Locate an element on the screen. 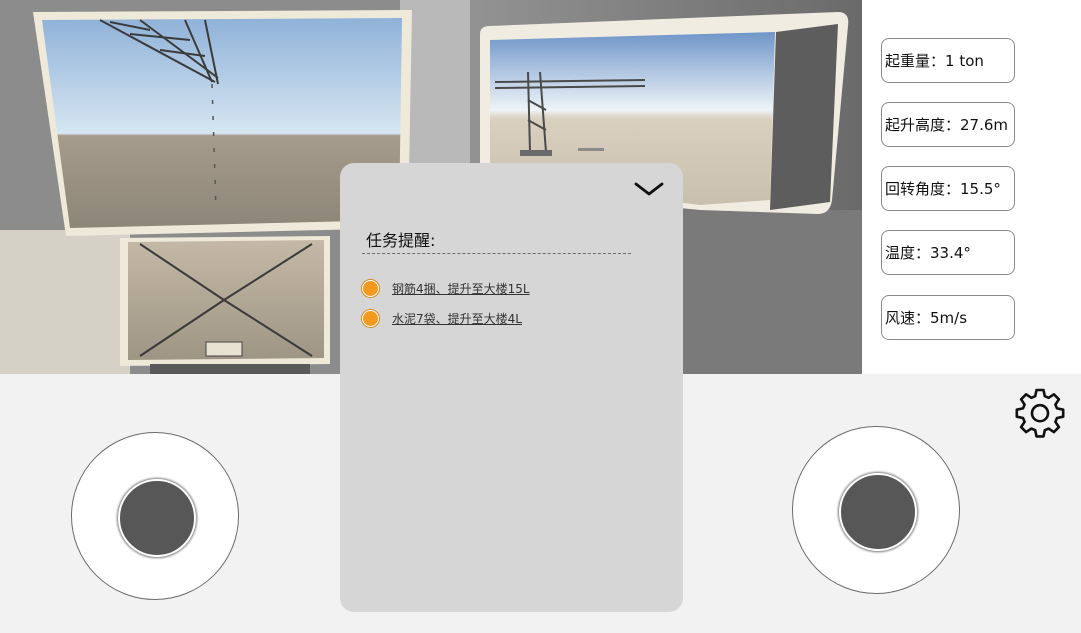 The image size is (1081, 633). lift-weight-label: 起重量： is located at coordinates (915, 61).